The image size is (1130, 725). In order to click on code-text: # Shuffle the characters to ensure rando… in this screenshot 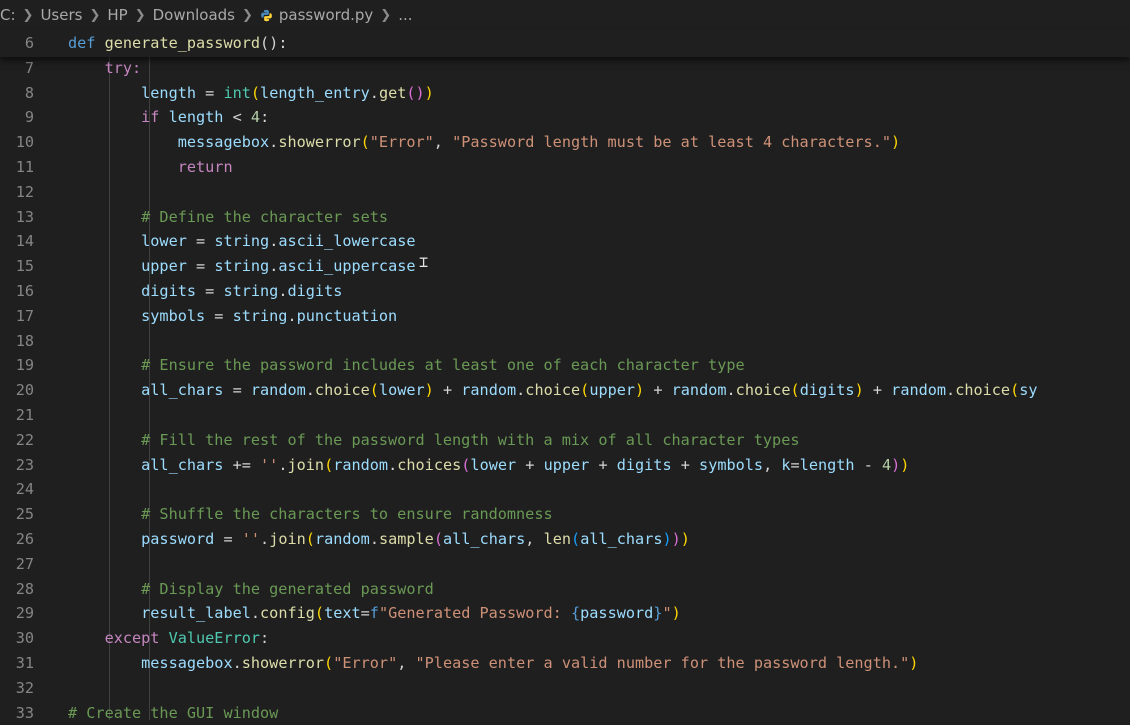, I will do `click(310, 514)`.